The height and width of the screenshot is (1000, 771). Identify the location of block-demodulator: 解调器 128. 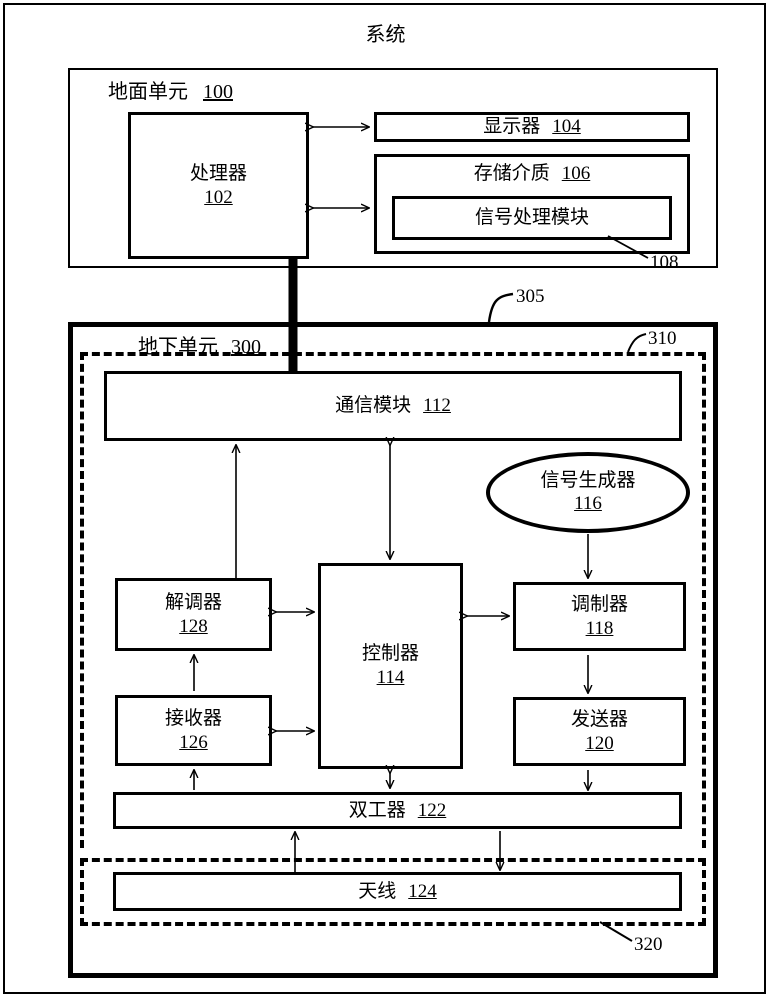
(193, 614).